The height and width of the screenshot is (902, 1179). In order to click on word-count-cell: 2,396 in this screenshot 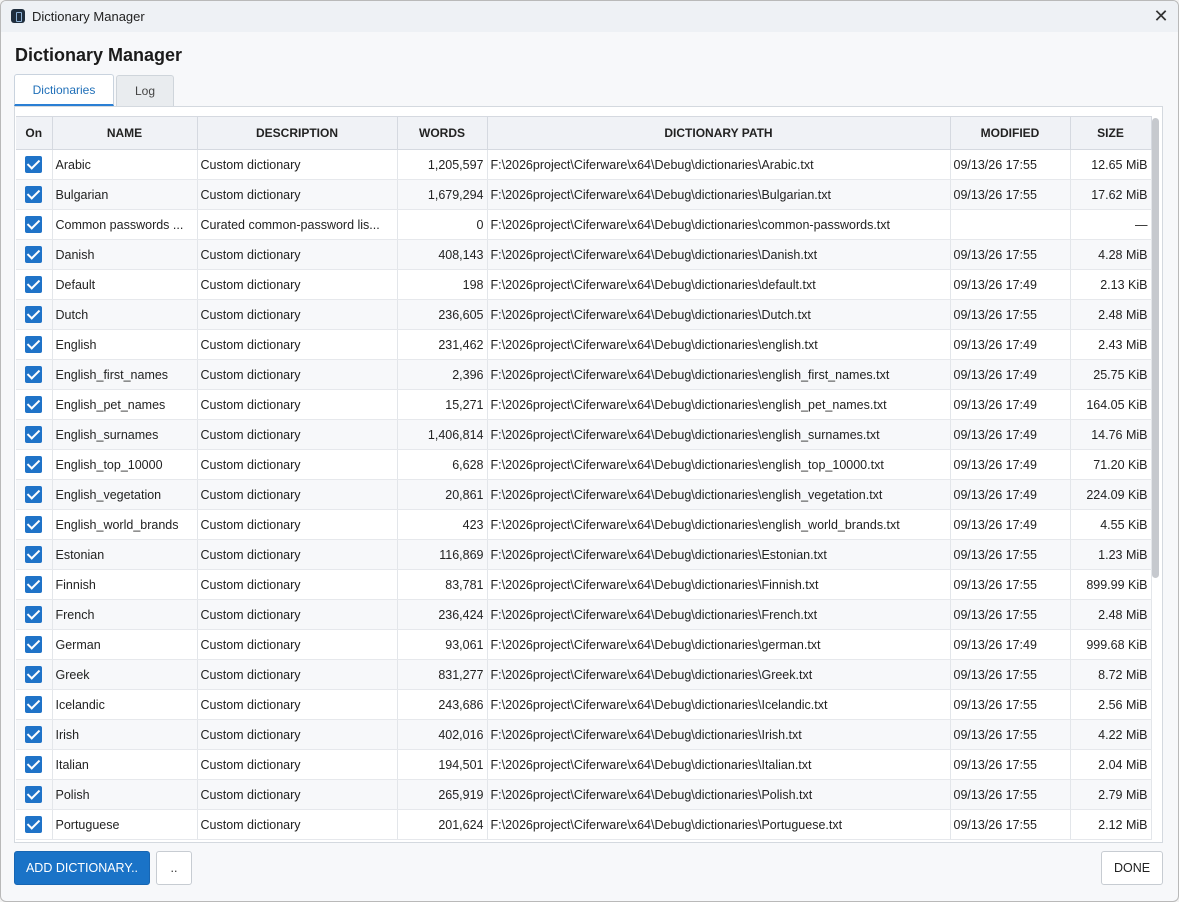, I will do `click(442, 374)`.